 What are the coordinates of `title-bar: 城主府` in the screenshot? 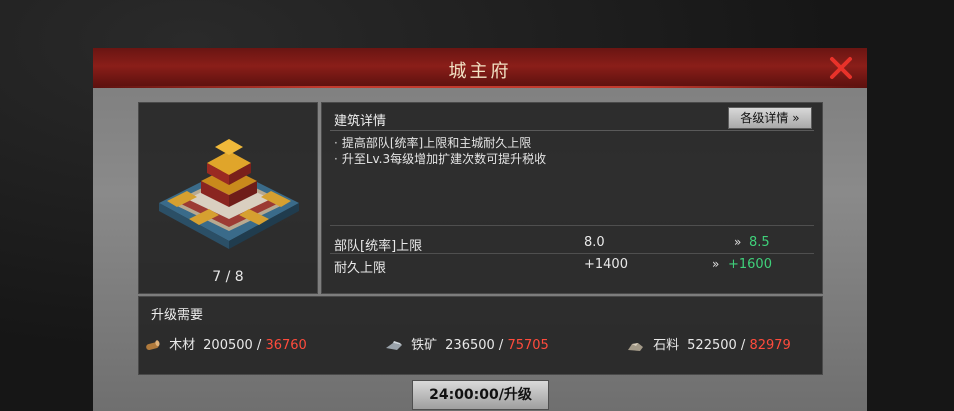 It's located at (480, 68).